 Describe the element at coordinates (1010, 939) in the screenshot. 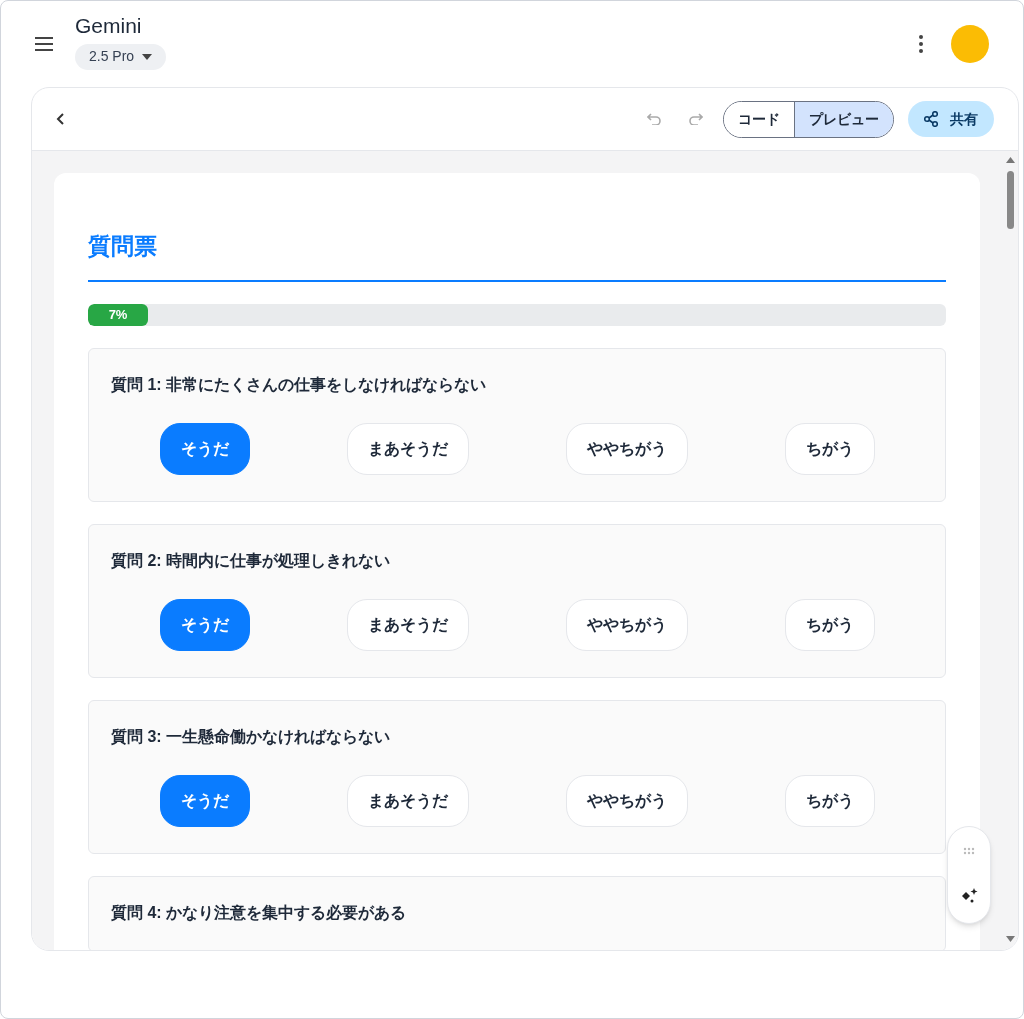

I see `scroll-down-icon` at that location.